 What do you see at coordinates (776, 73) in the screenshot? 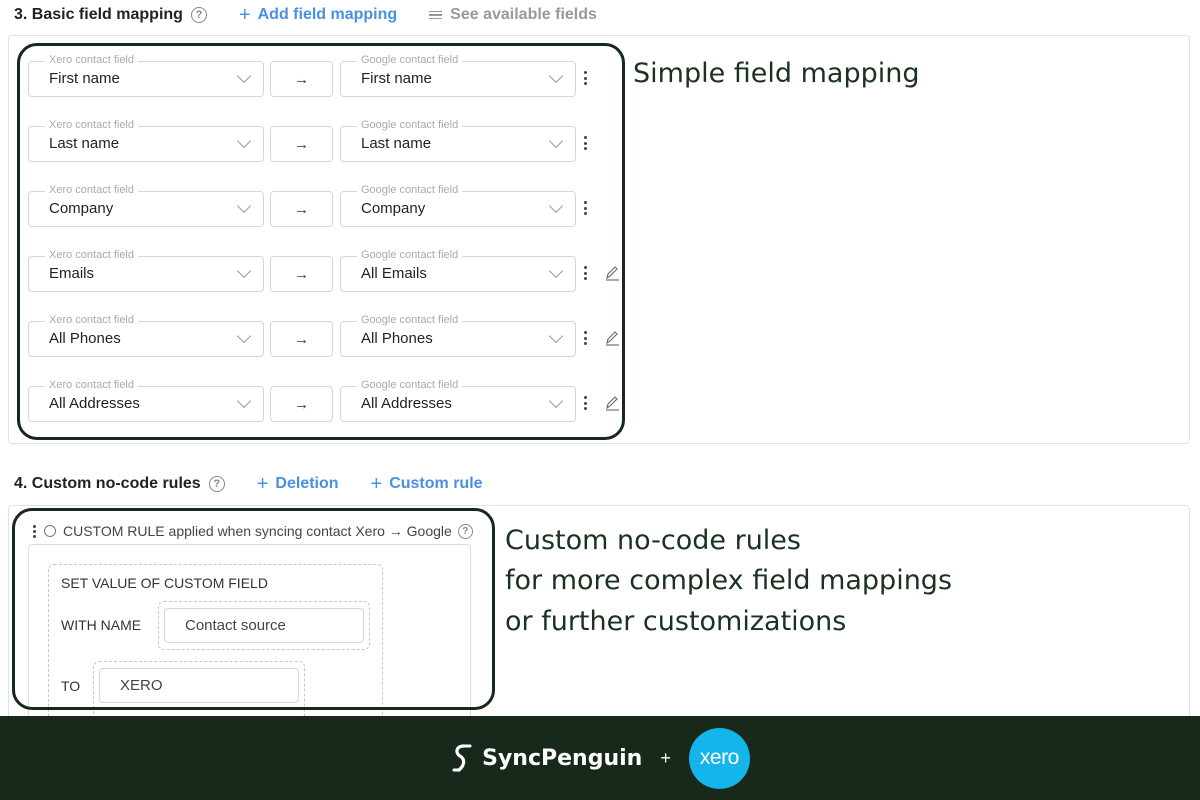
I see `simple-mapping-annotation: Simple field mapping` at bounding box center [776, 73].